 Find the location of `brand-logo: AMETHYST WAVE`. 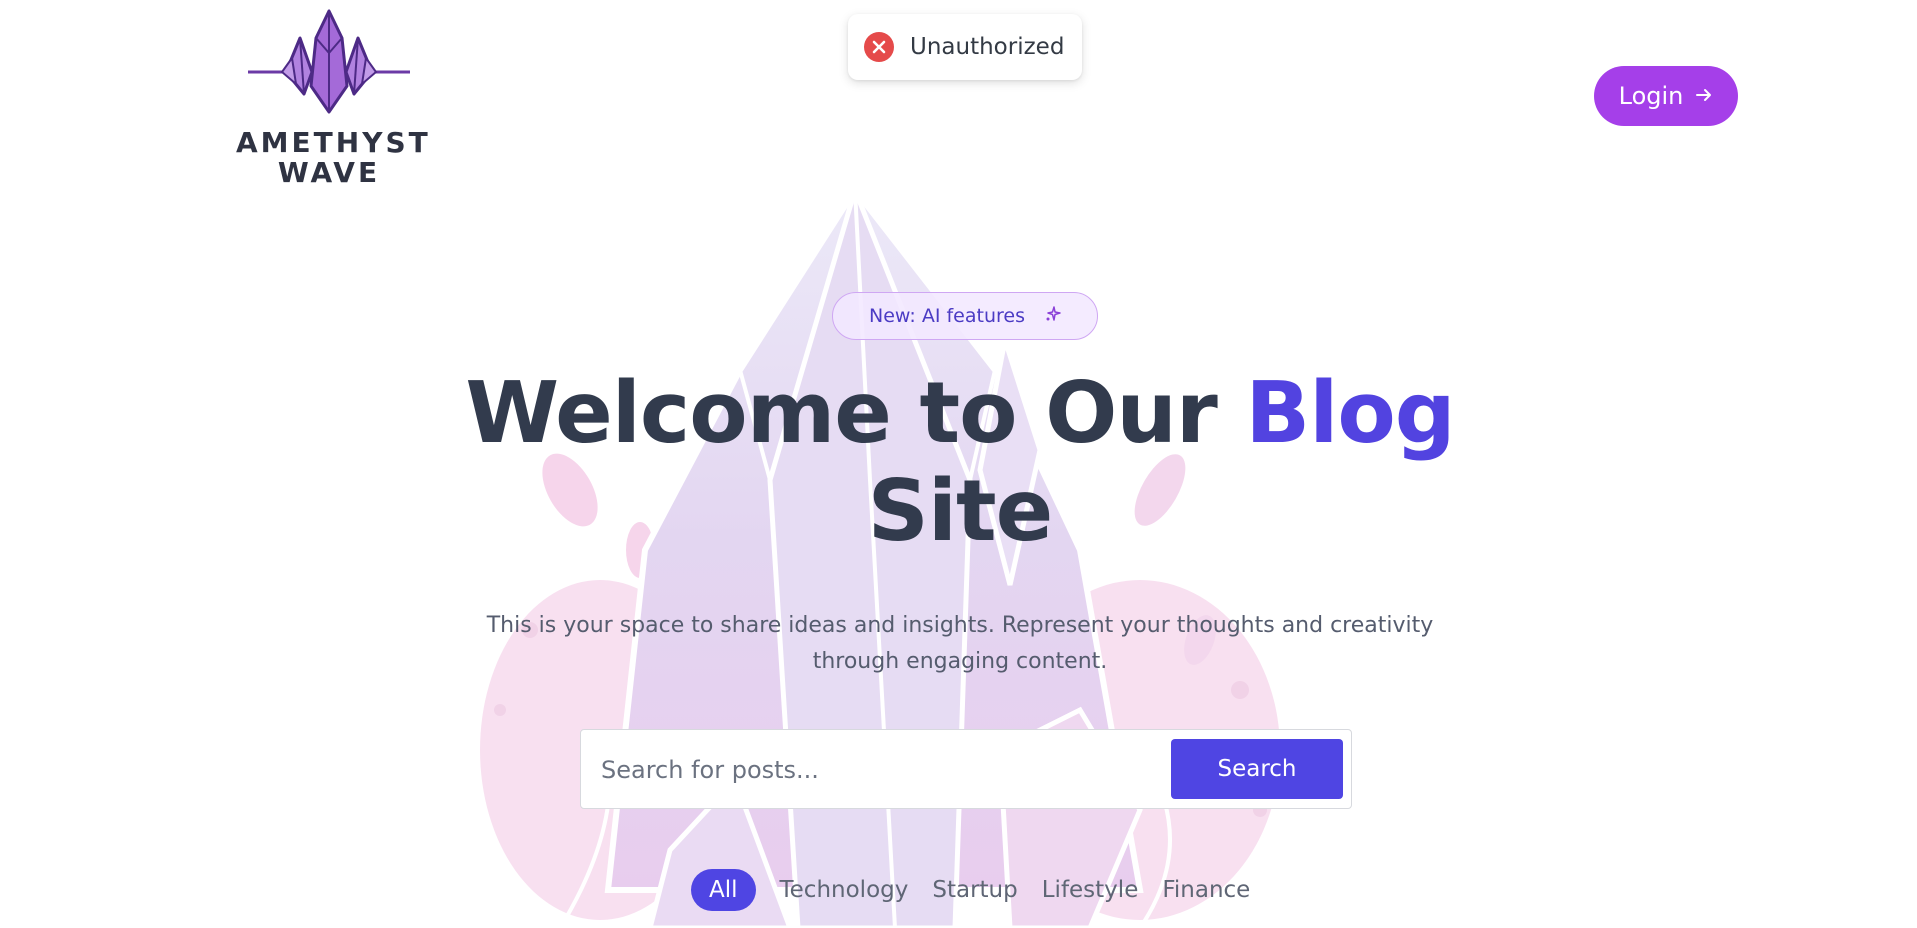

brand-logo: AMETHYST WAVE is located at coordinates (332, 98).